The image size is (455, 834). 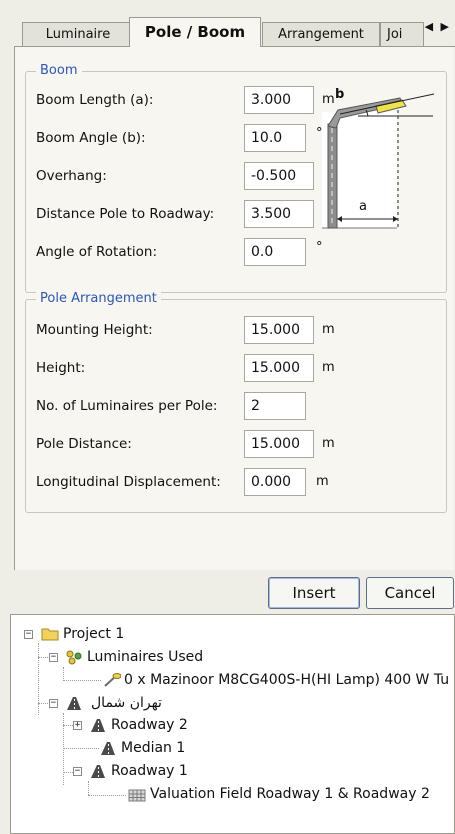 I want to click on angle-rotation-unit: °, so click(x=319, y=247).